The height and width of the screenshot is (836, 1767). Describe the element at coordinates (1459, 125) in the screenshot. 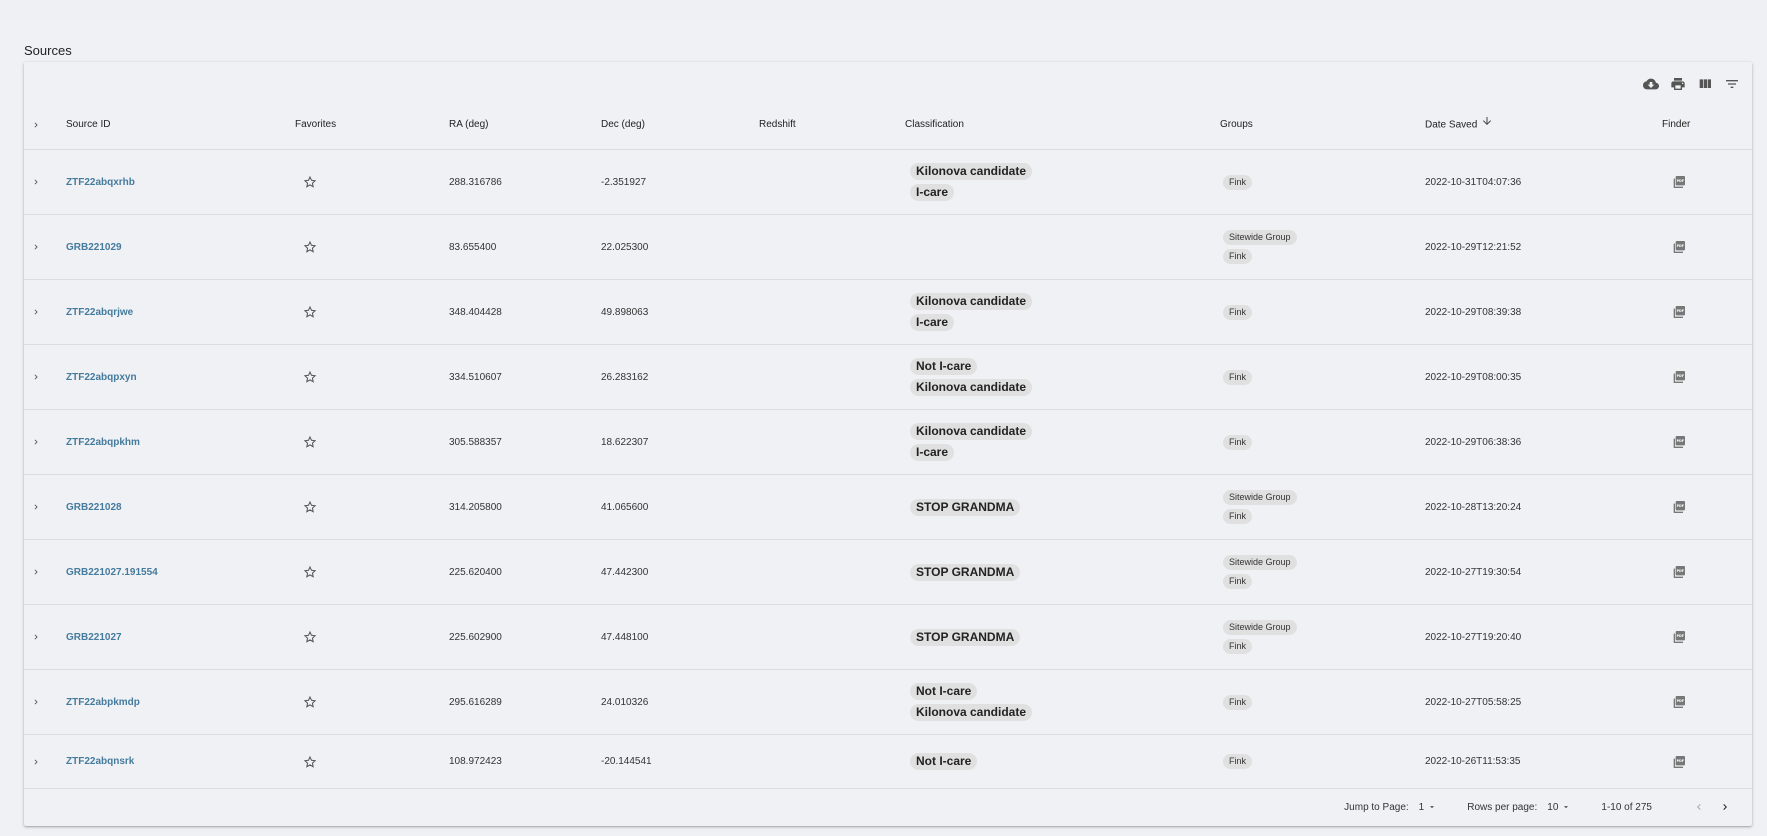

I see `header-date-saved: Date Saved` at that location.